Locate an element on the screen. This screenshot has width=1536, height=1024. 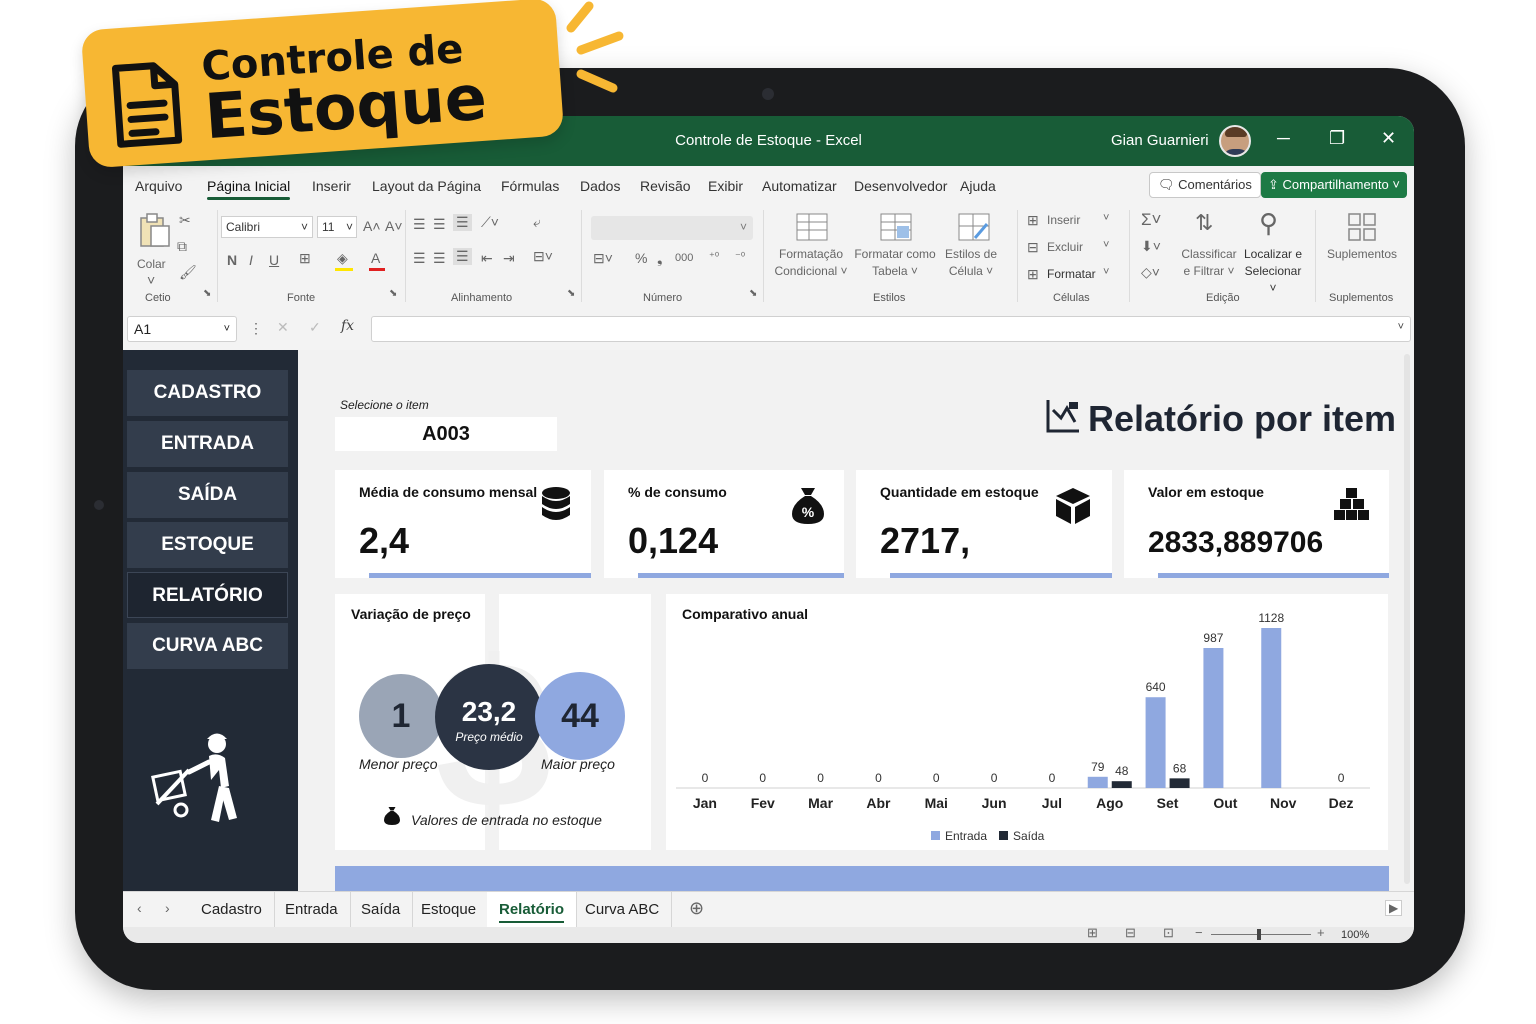
paste-icon is located at coordinates (154, 230).